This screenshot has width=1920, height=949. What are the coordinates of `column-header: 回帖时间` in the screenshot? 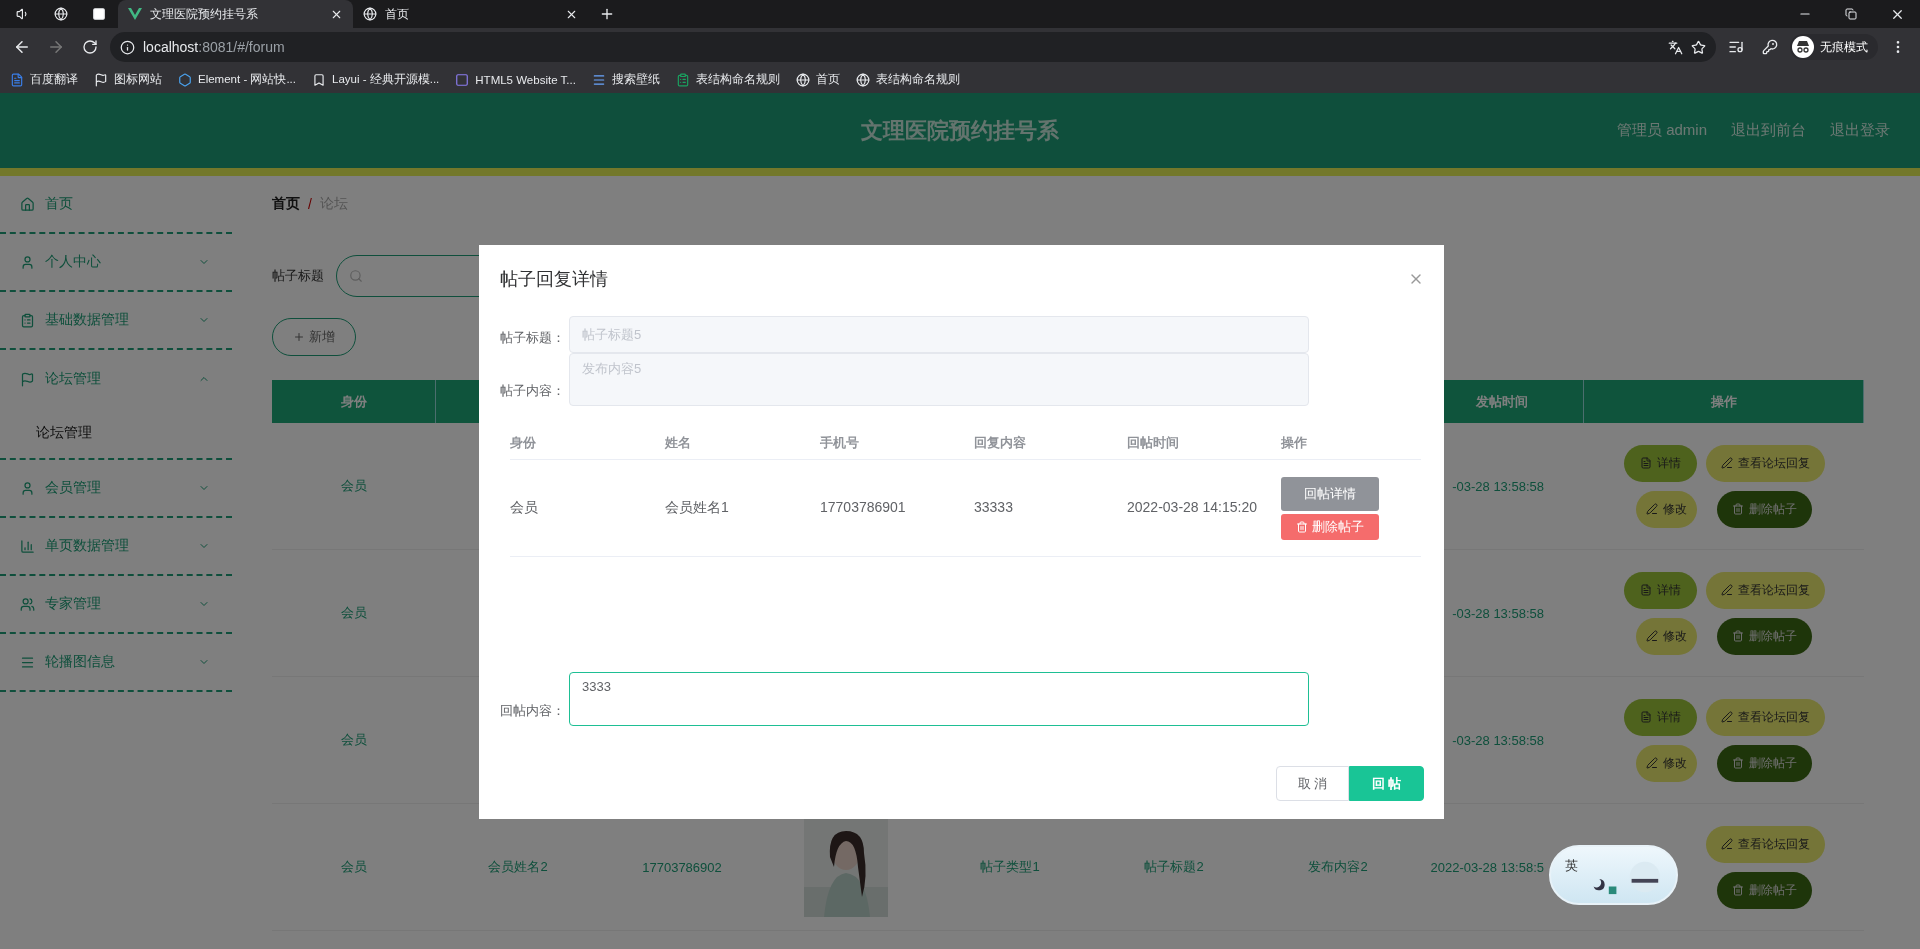 It's located at (1204, 443).